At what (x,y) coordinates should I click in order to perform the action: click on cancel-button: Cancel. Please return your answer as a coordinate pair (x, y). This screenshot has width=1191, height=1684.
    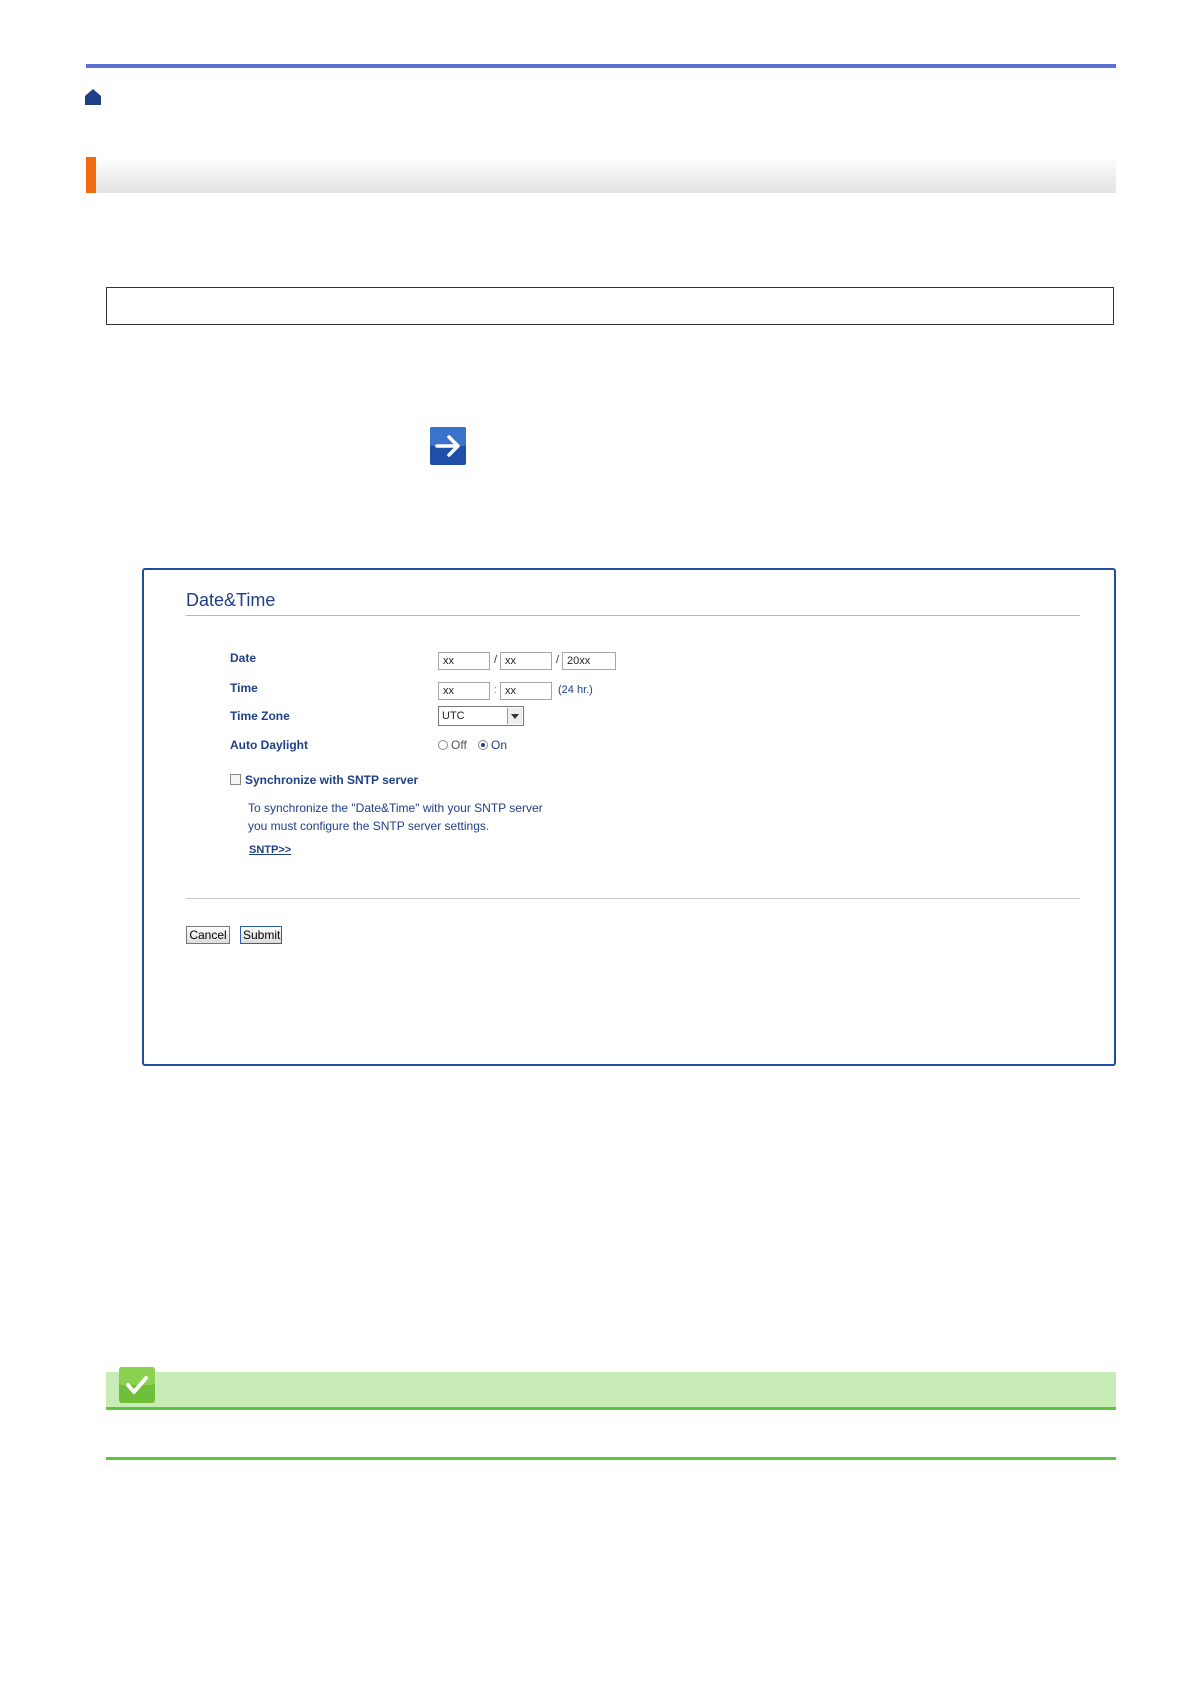
    Looking at the image, I should click on (208, 935).